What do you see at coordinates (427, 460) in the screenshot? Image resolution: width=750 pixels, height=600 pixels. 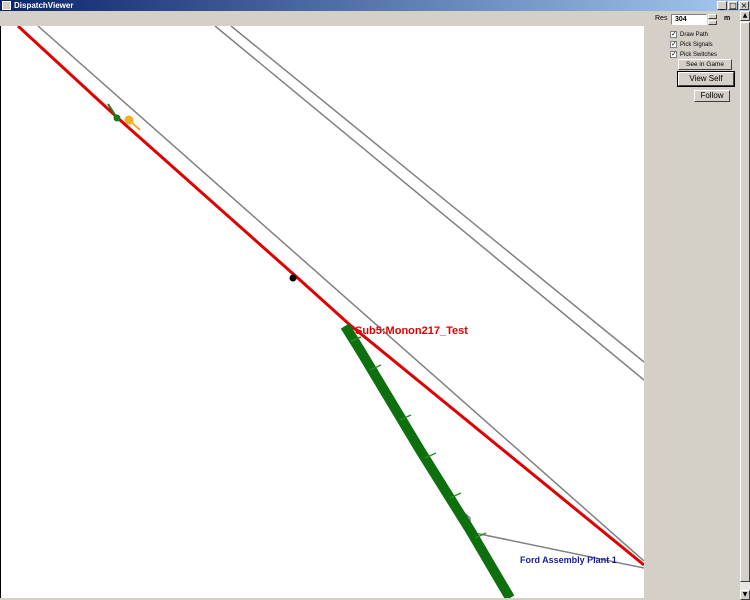 I see `occupied-block` at bounding box center [427, 460].